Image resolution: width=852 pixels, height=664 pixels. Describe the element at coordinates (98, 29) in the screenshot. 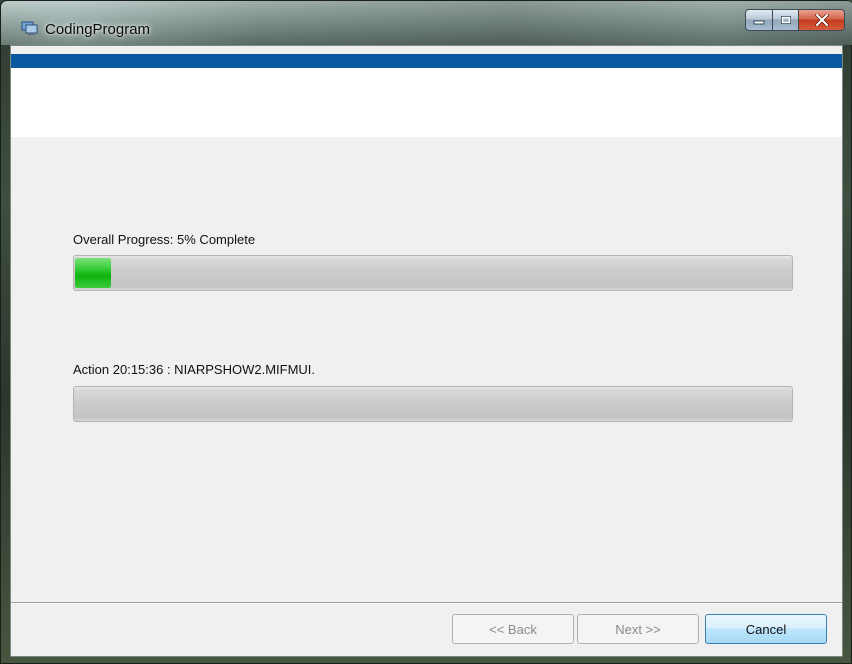

I see `window-title: CodingProgram` at that location.